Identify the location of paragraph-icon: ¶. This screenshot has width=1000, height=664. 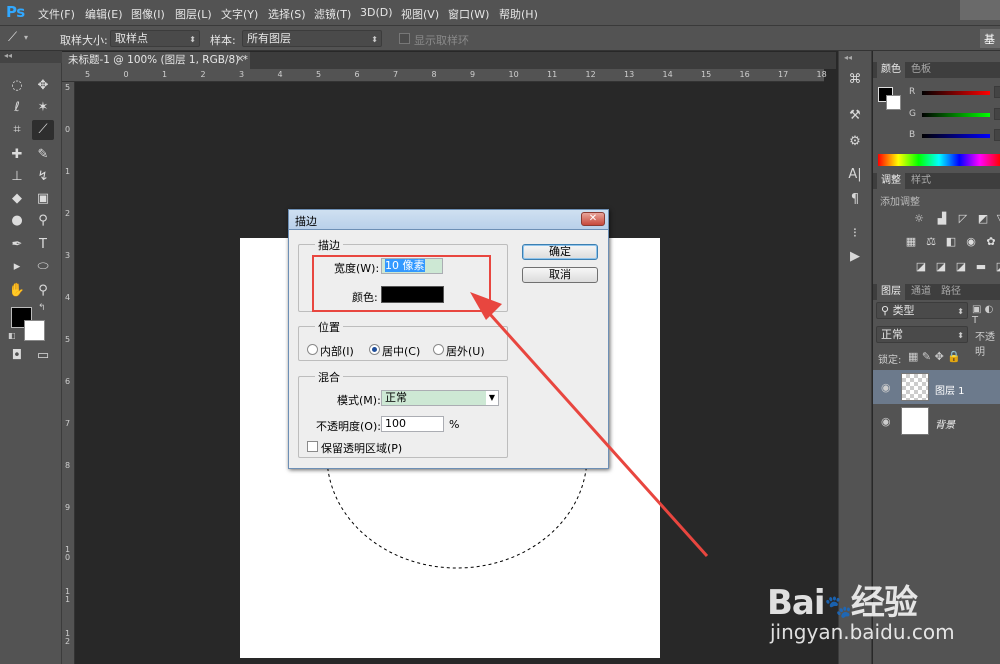
(855, 200).